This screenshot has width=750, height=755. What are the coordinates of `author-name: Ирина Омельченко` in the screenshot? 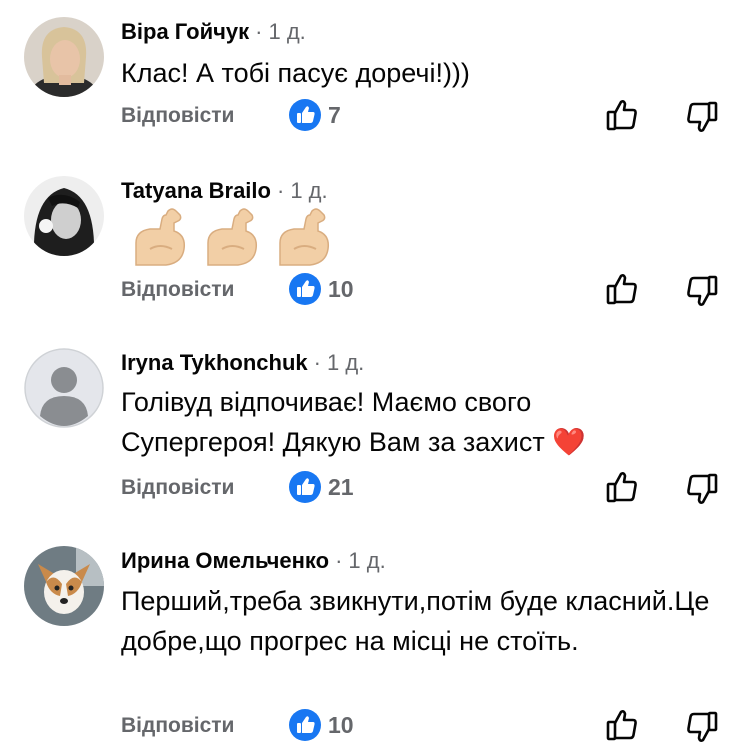 It's located at (225, 560).